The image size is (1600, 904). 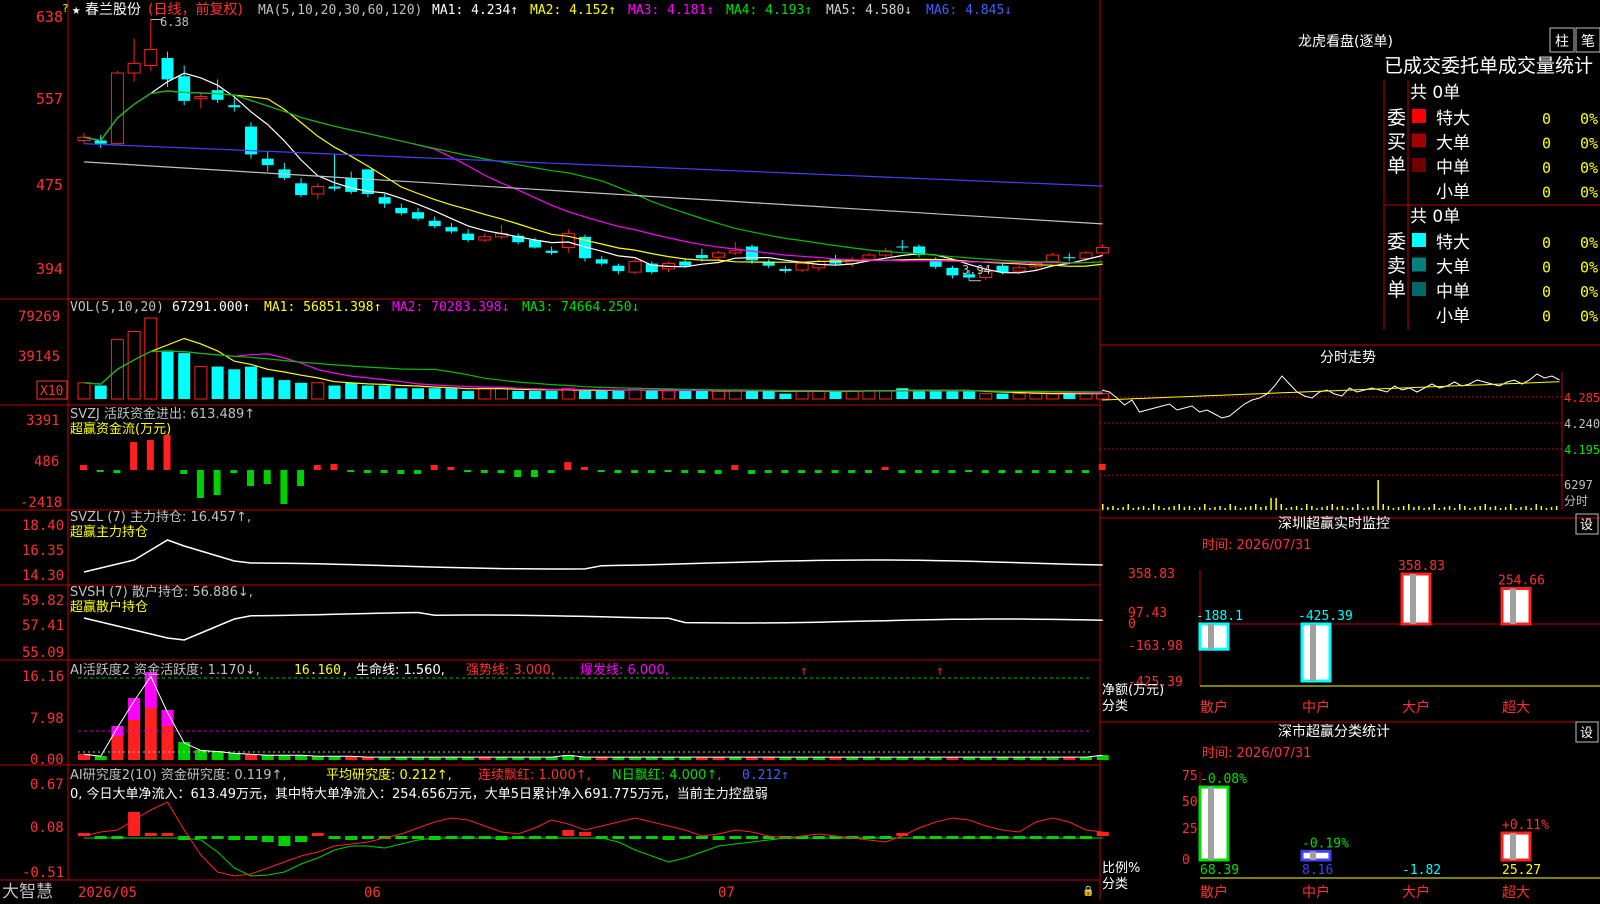 I want to click on class-category-label: 中户, so click(x=1316, y=892).